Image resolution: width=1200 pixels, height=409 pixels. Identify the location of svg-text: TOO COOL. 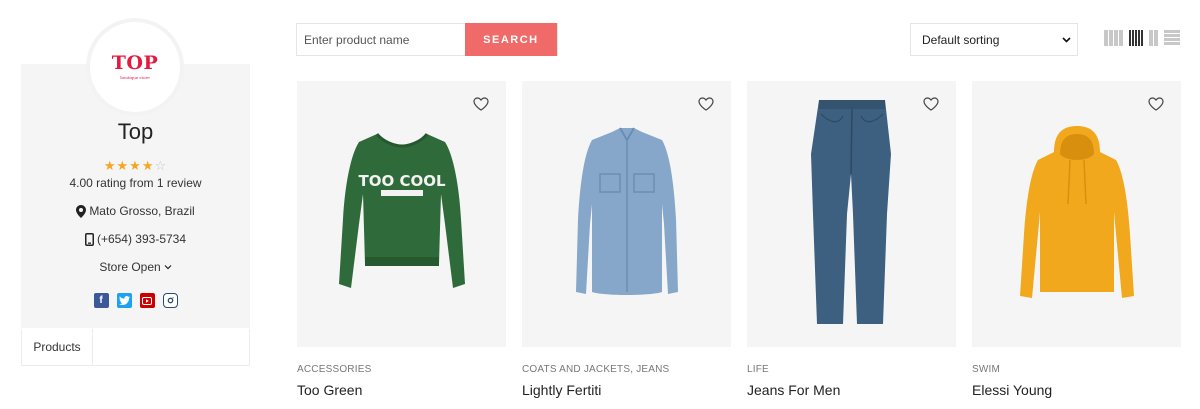
(401, 181).